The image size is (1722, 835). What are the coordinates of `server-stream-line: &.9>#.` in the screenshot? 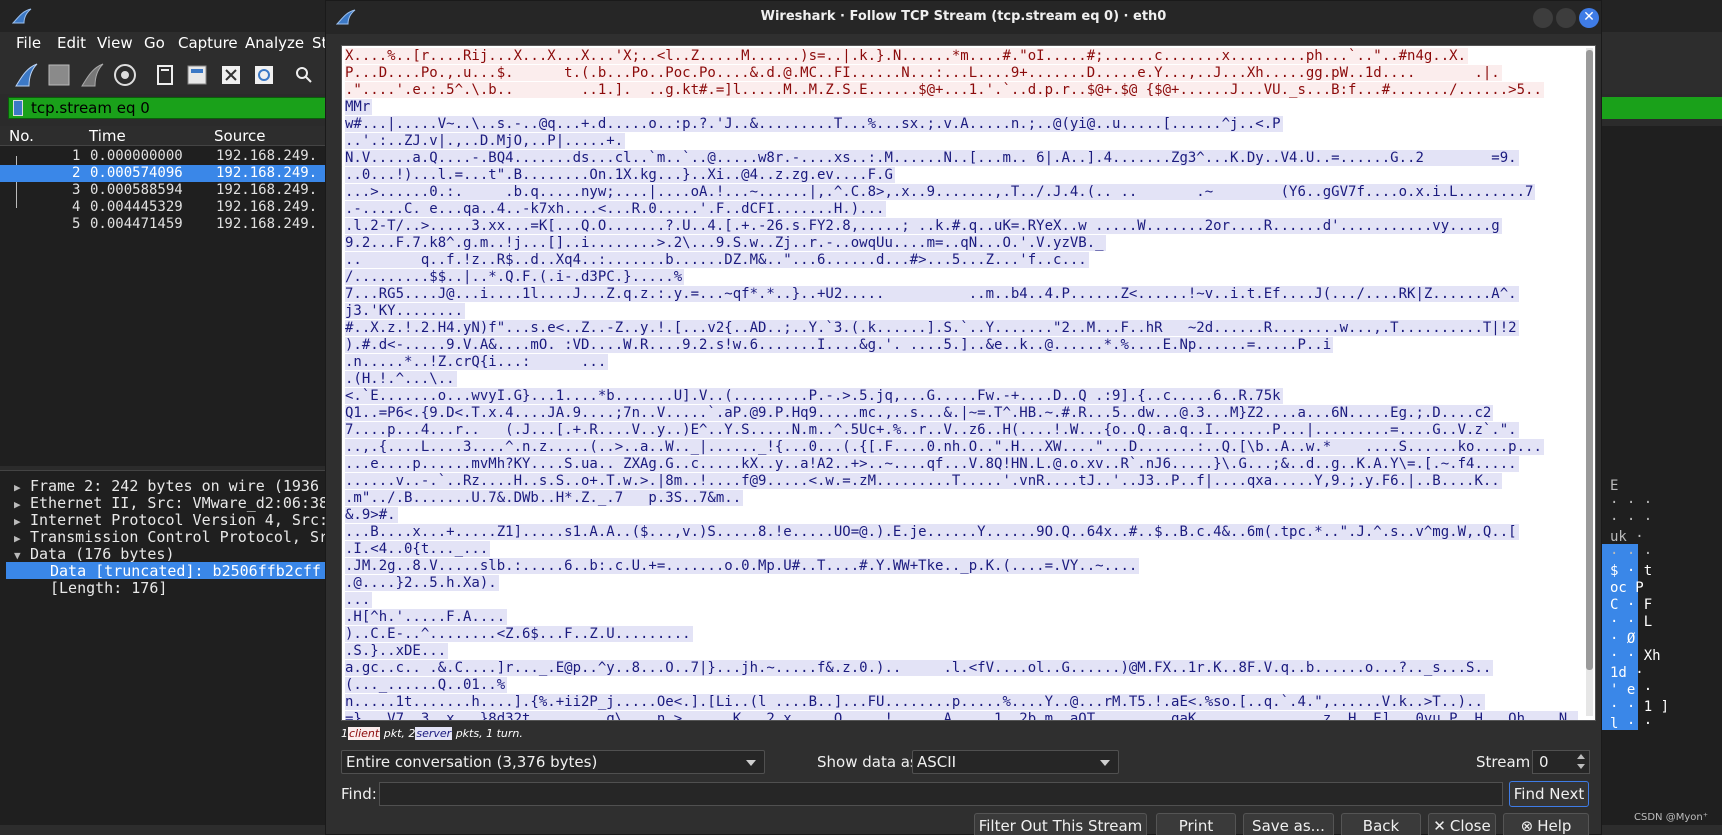 It's located at (965, 515).